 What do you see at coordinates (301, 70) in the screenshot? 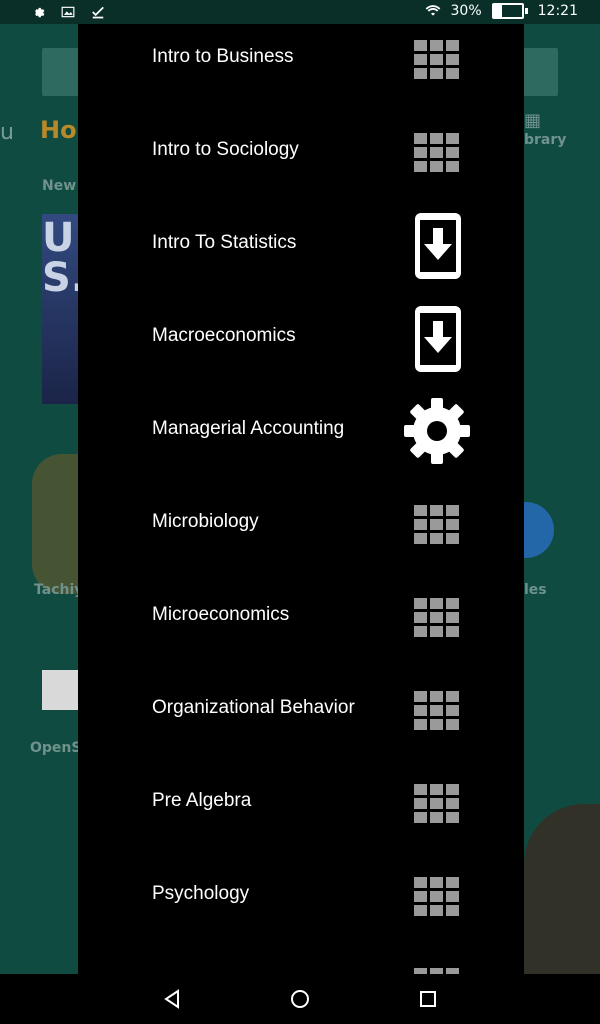
I see `list-item: Intro to Business` at bounding box center [301, 70].